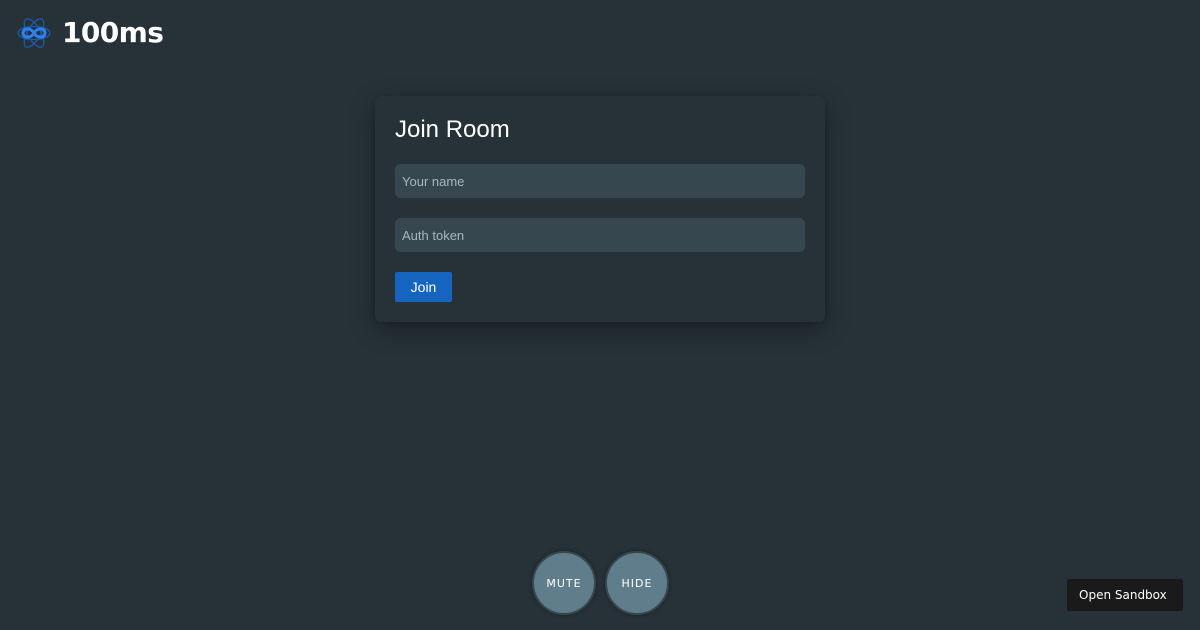  I want to click on mute-button: MUTE, so click(564, 583).